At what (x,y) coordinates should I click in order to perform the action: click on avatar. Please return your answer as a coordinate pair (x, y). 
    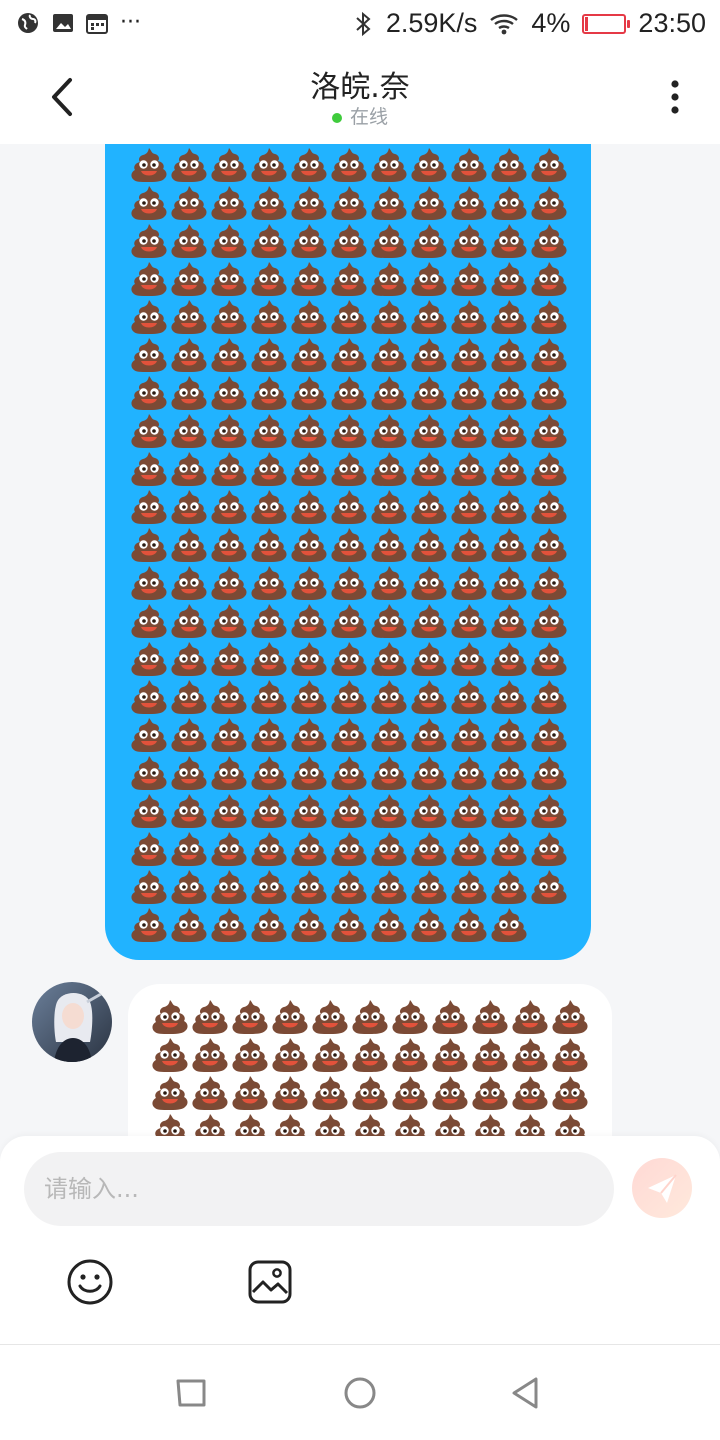
    Looking at the image, I should click on (72, 1022).